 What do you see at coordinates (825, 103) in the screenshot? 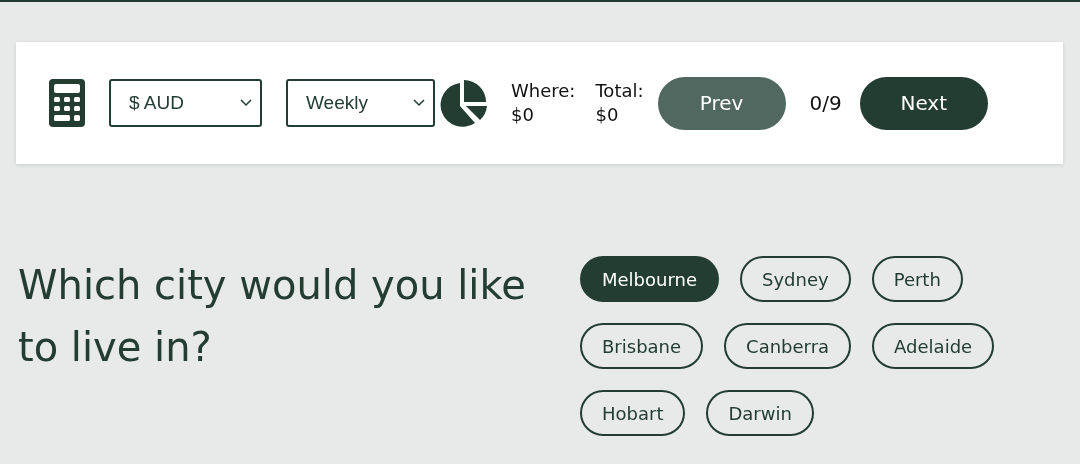
I see `progress-counter: 0/9` at bounding box center [825, 103].